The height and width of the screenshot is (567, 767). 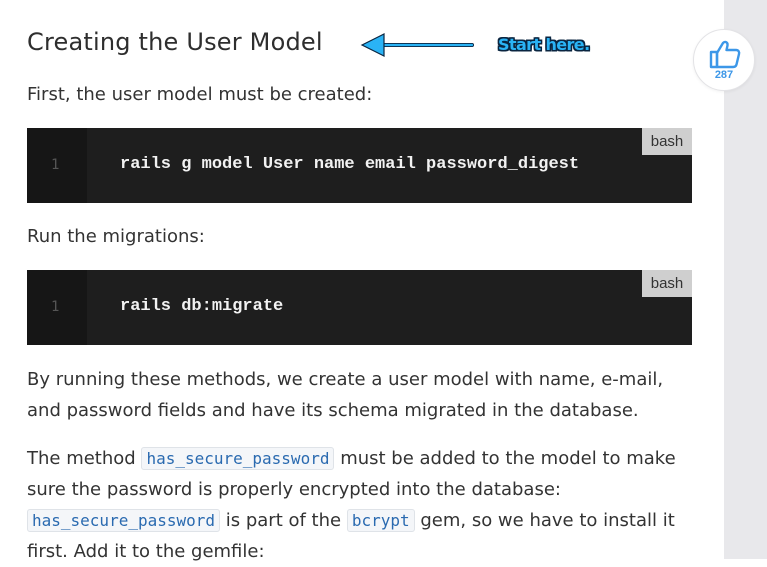 What do you see at coordinates (380, 520) in the screenshot?
I see `inline-code: bcrypt` at bounding box center [380, 520].